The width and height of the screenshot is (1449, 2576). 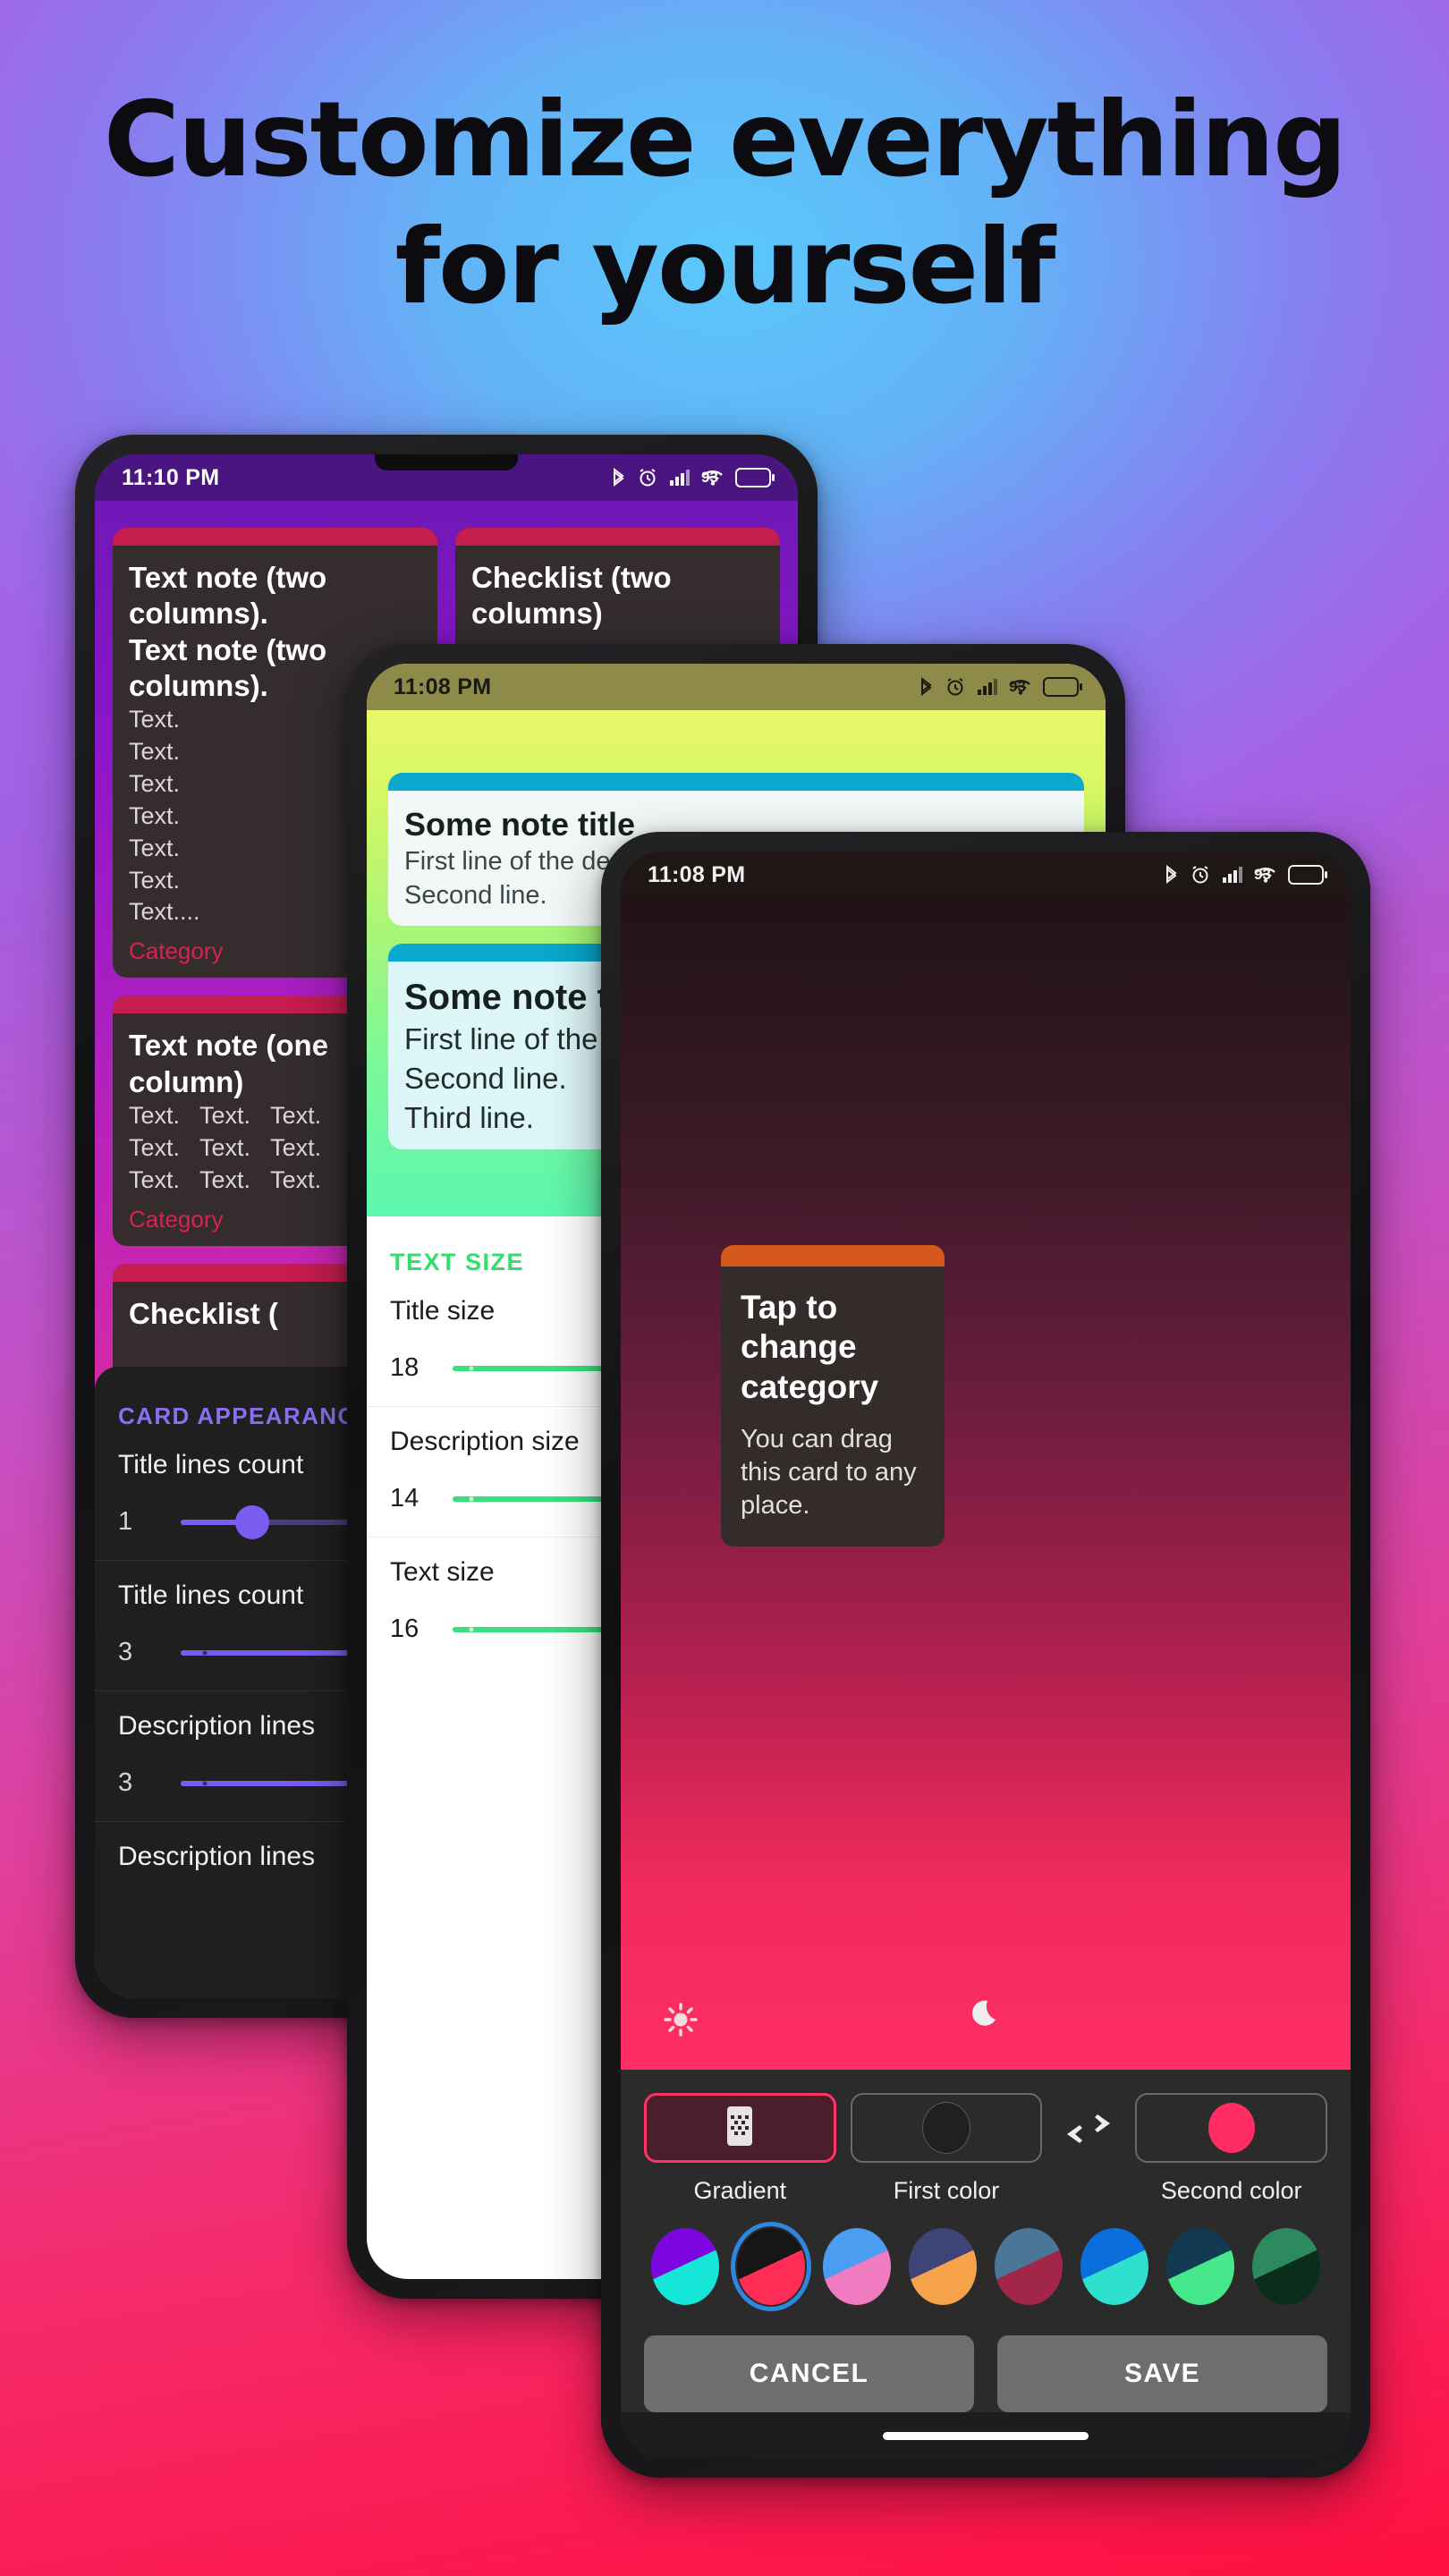 I want to click on first-color-button, so click(x=946, y=2128).